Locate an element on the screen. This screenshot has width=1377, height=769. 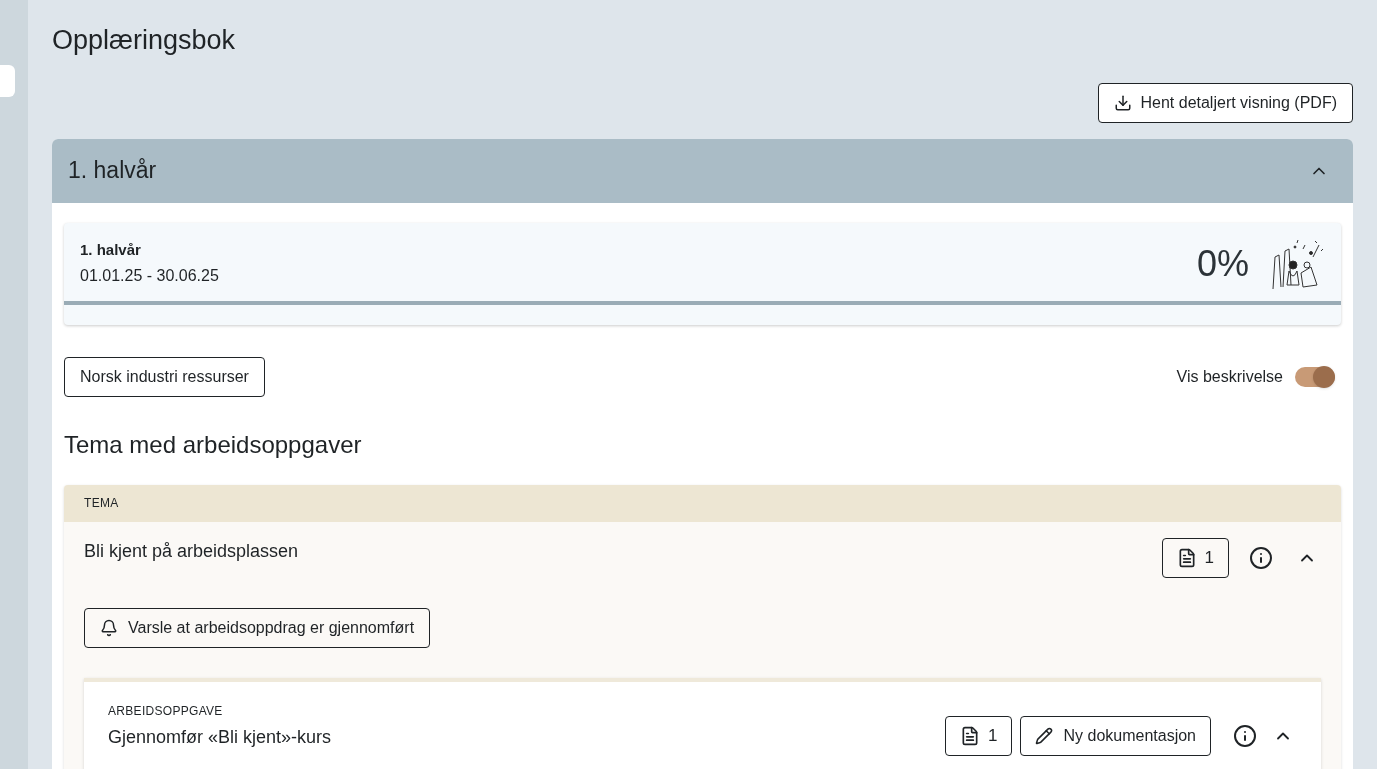
download-icon is located at coordinates (1123, 102).